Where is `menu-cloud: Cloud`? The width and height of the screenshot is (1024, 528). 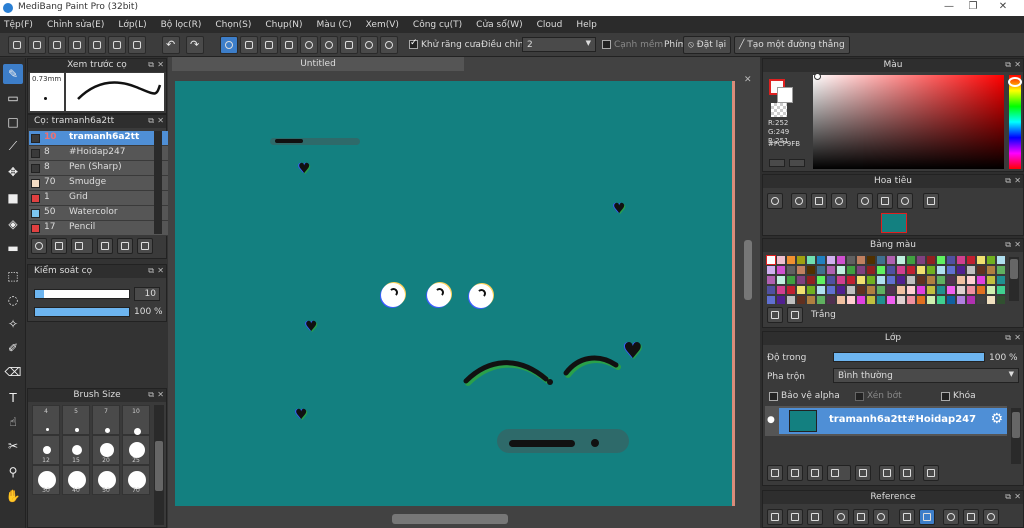 menu-cloud: Cloud is located at coordinates (550, 25).